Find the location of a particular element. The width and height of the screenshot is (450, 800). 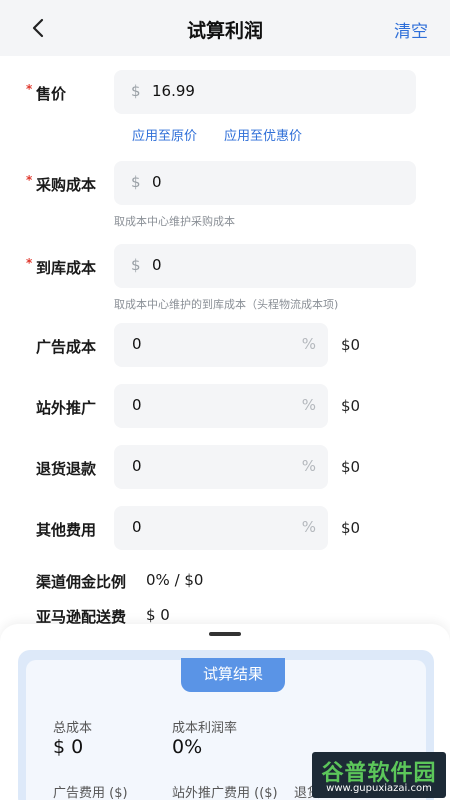

ad-cost-label: 广告成本 is located at coordinates (66, 347).